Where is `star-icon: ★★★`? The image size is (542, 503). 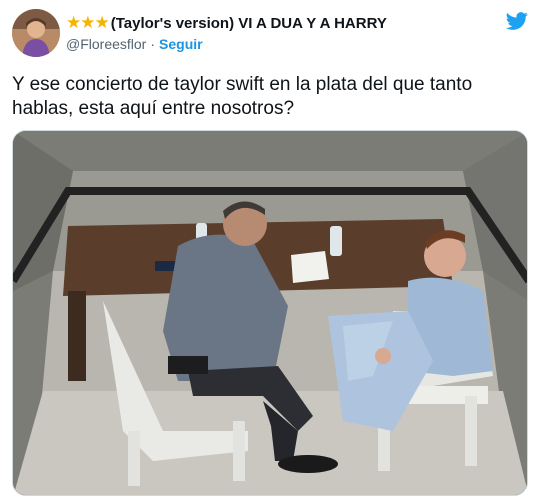 star-icon: ★★★ is located at coordinates (88, 22).